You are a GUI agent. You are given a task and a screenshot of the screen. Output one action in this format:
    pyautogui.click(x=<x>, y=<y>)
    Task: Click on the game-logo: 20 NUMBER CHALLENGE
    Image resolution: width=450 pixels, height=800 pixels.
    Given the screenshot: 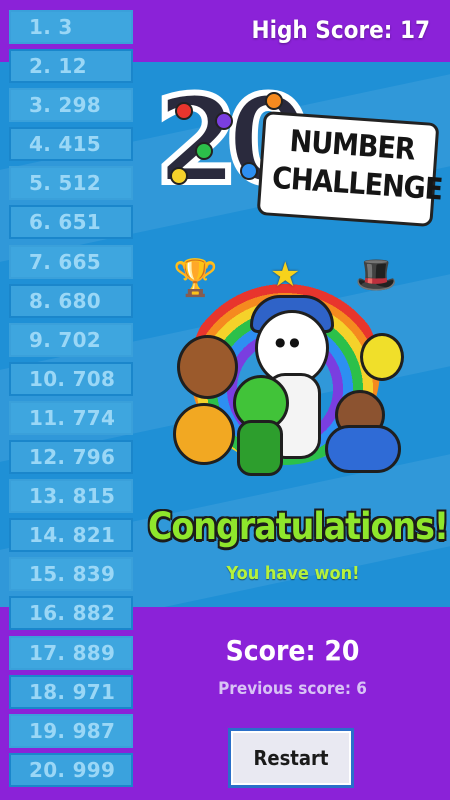 What is the action you would take?
    pyautogui.click(x=297, y=148)
    